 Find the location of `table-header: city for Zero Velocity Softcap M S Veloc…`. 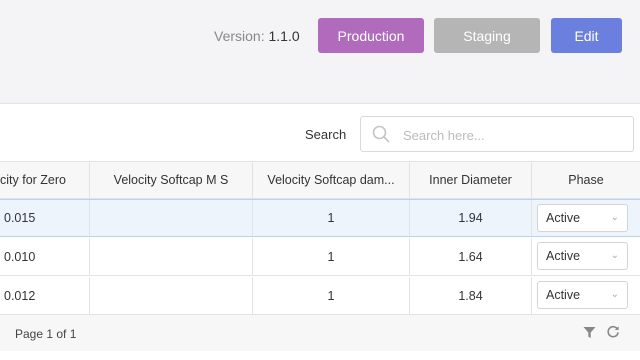

table-header: city for Zero Velocity Softcap M S Veloc… is located at coordinates (320, 180).